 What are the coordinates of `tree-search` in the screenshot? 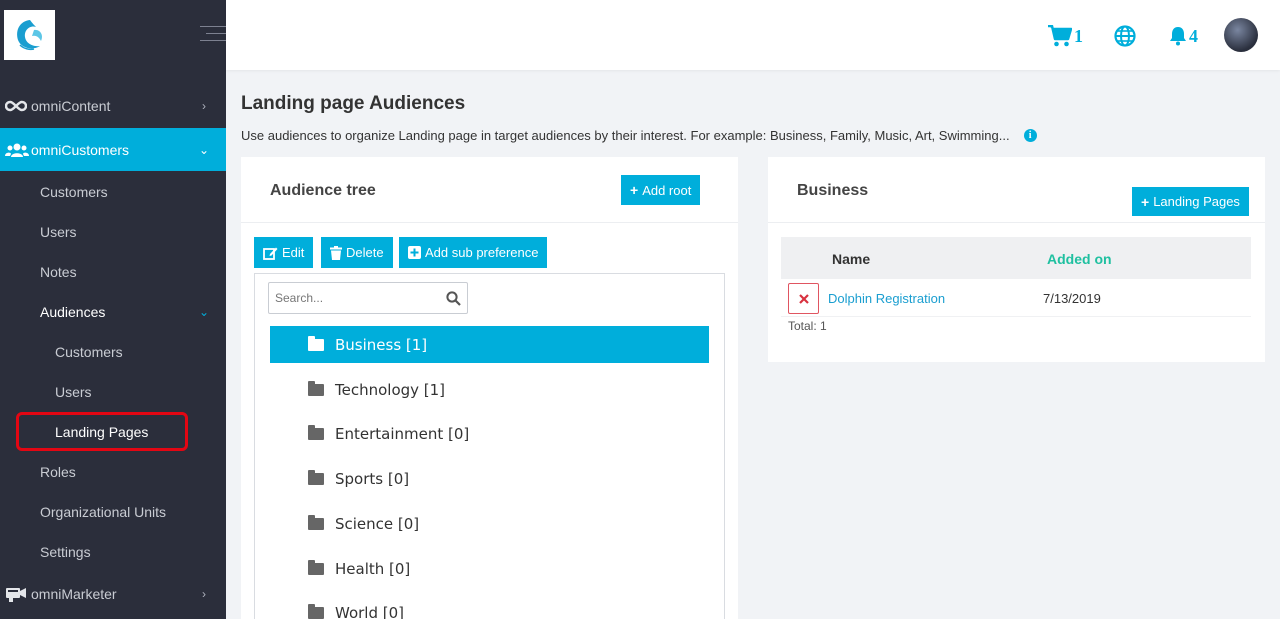 It's located at (368, 298).